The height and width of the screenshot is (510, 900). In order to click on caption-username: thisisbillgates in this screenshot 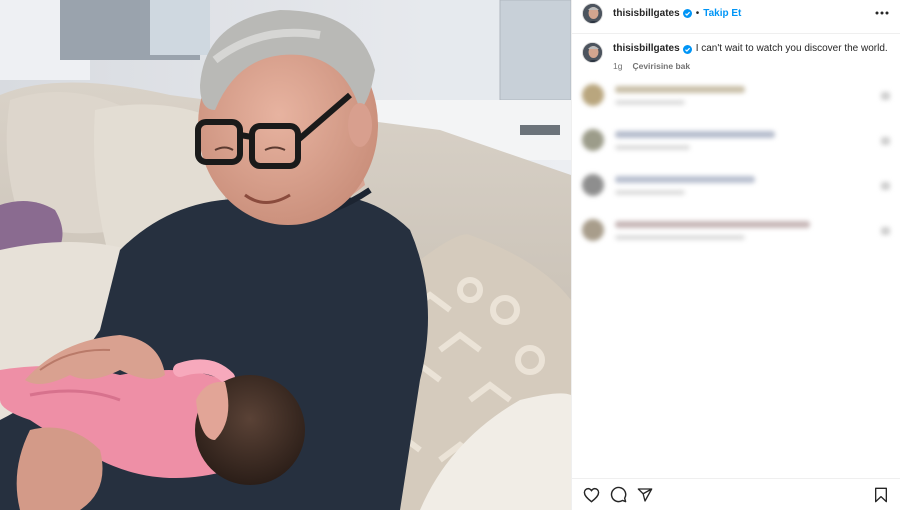, I will do `click(646, 49)`.